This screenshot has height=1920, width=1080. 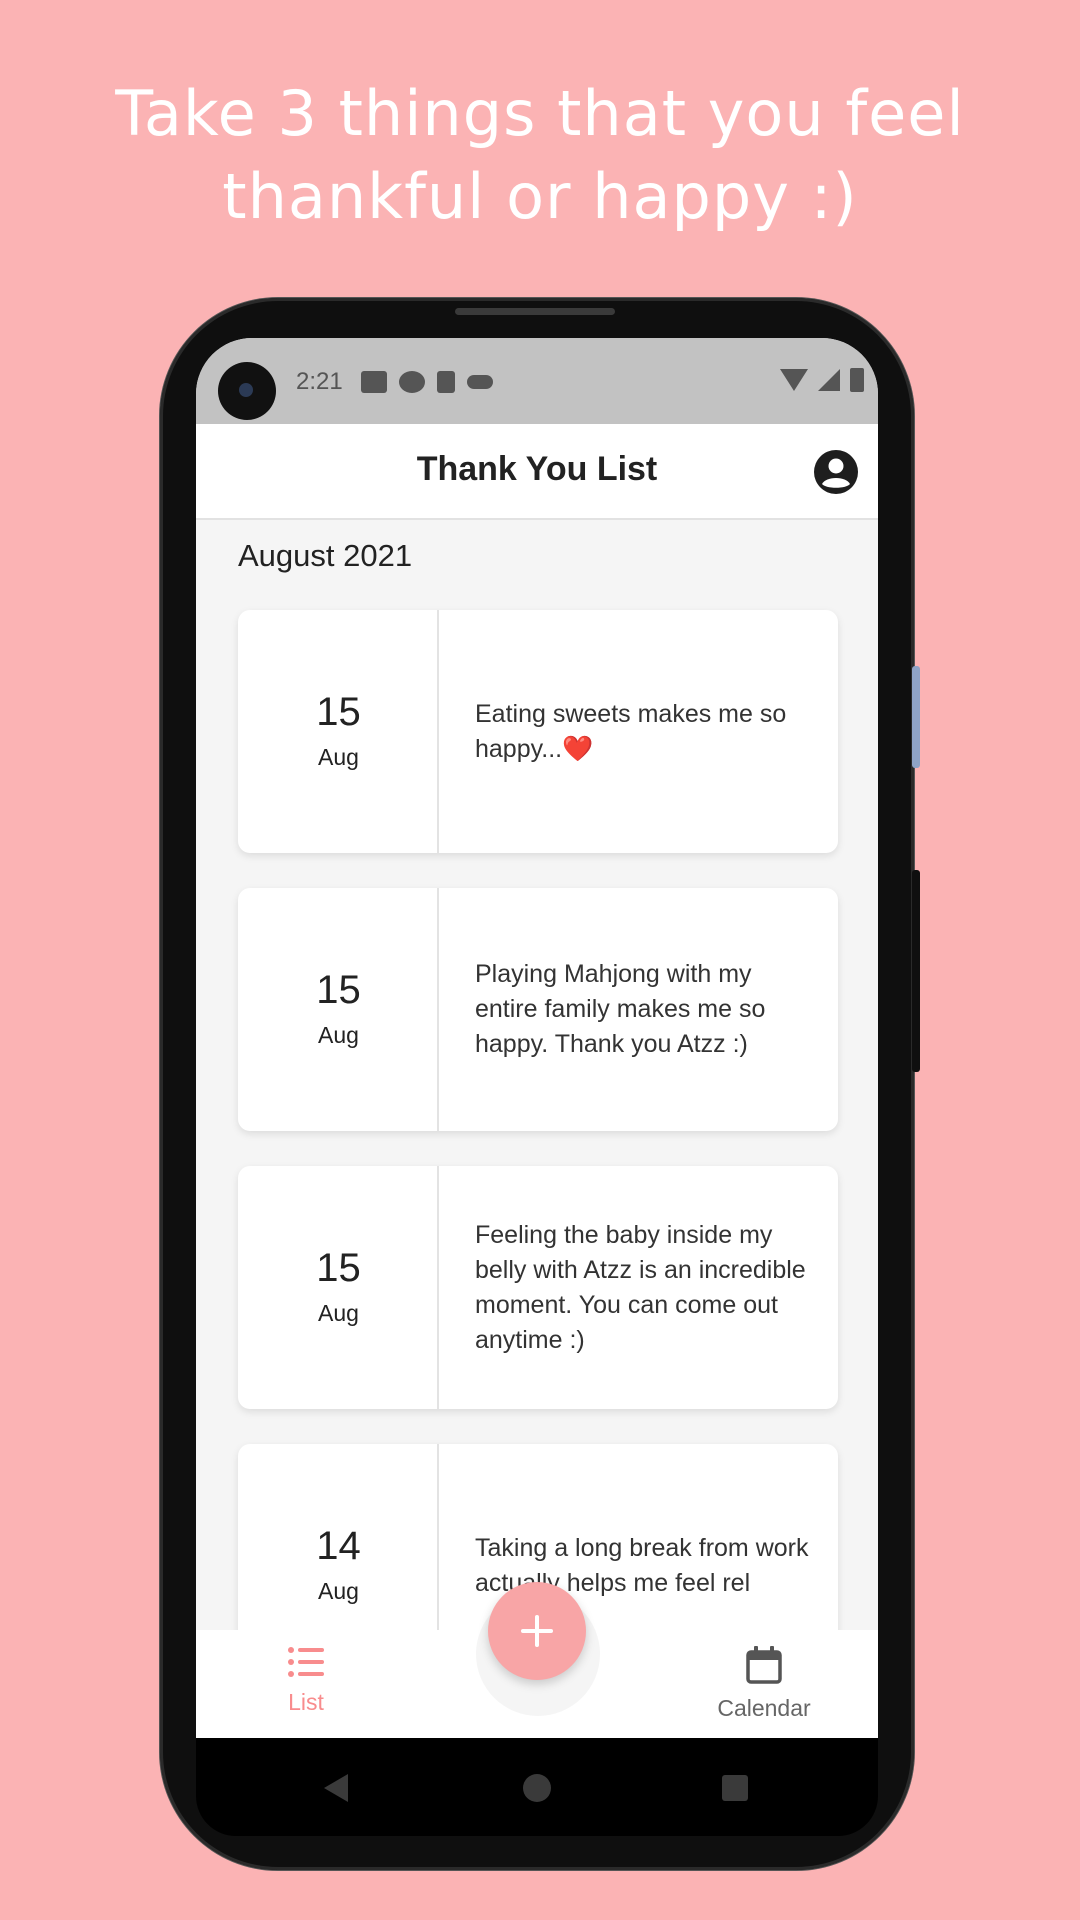 I want to click on wifi-icon, so click(x=794, y=380).